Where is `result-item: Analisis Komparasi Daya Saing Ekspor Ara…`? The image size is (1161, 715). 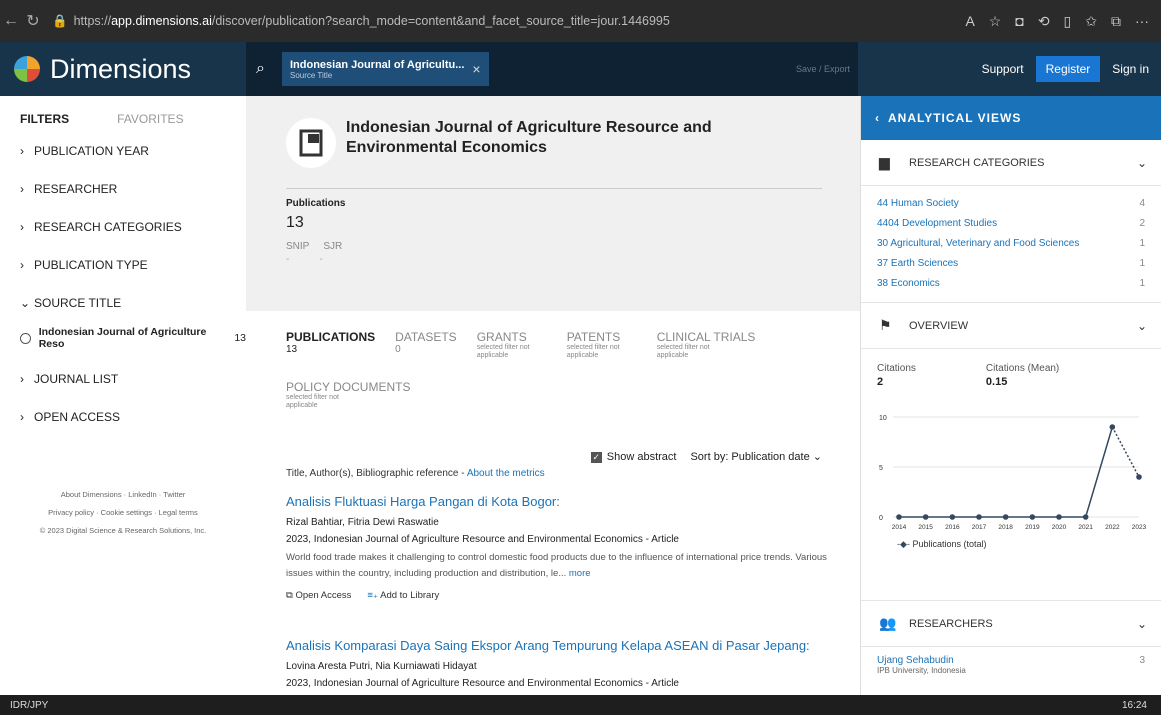 result-item: Analisis Komparasi Daya Saing Ekspor Ara… is located at coordinates (566, 663).